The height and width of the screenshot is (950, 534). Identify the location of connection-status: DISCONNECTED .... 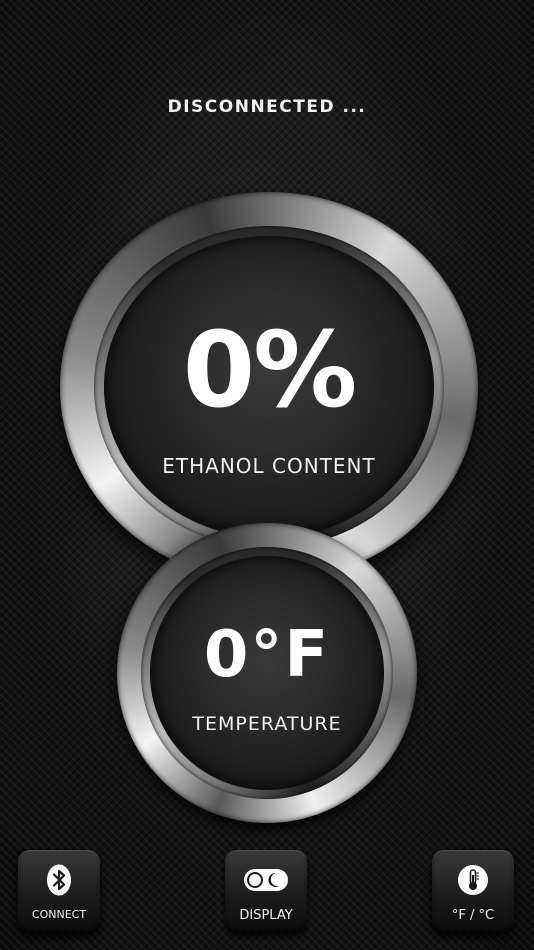
(267, 107).